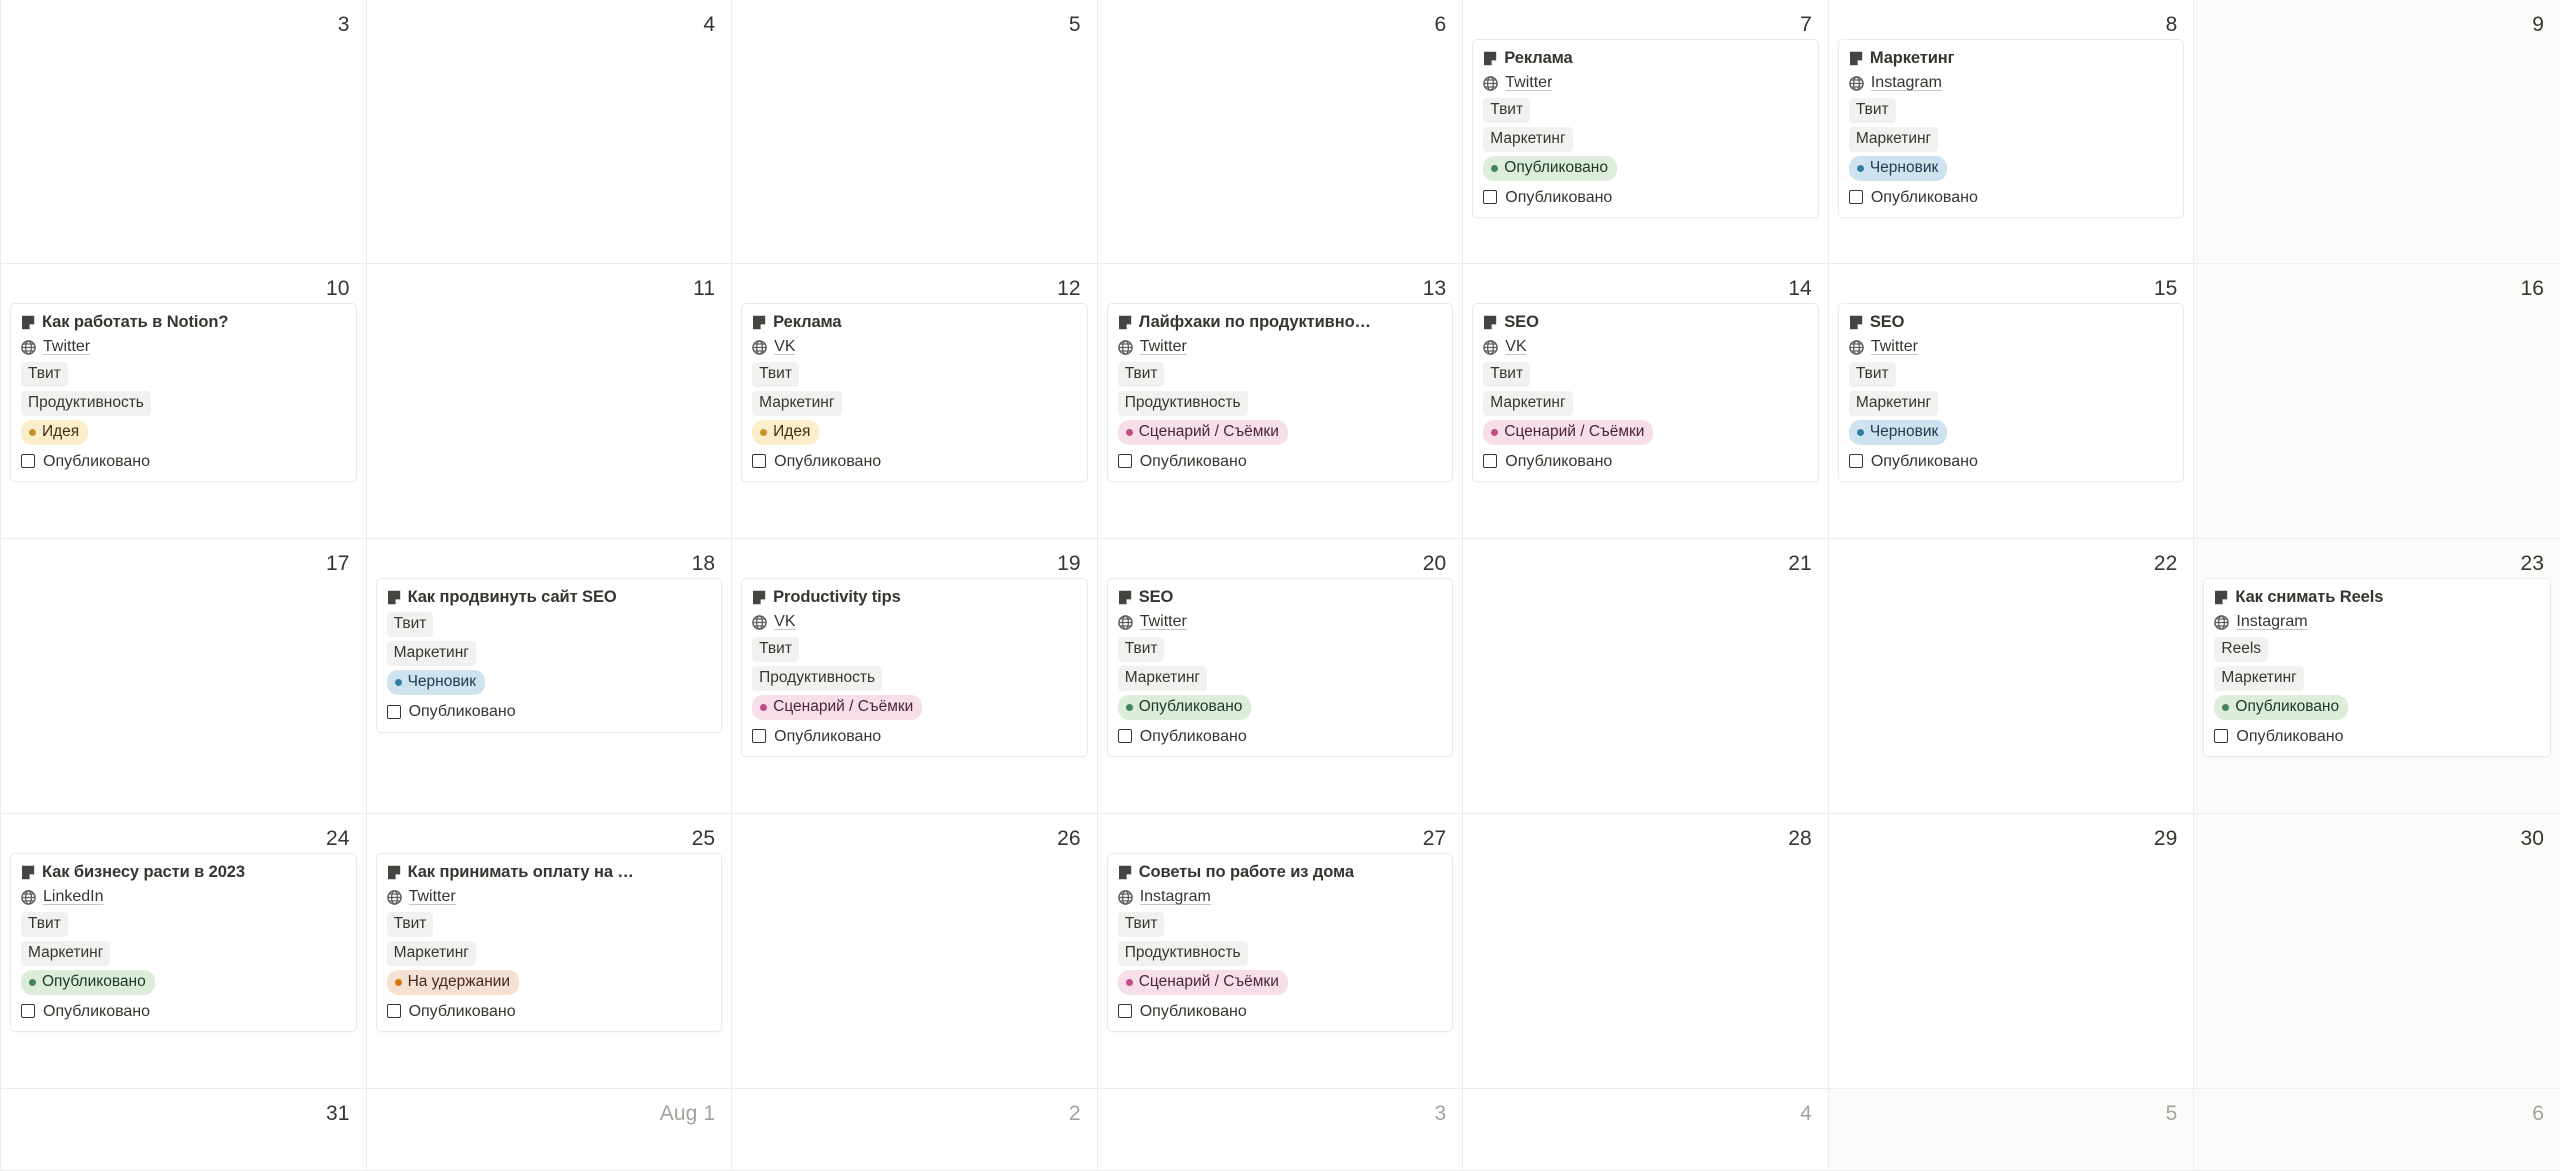  Describe the element at coordinates (2011, 831) in the screenshot. I see `day-number: 29` at that location.